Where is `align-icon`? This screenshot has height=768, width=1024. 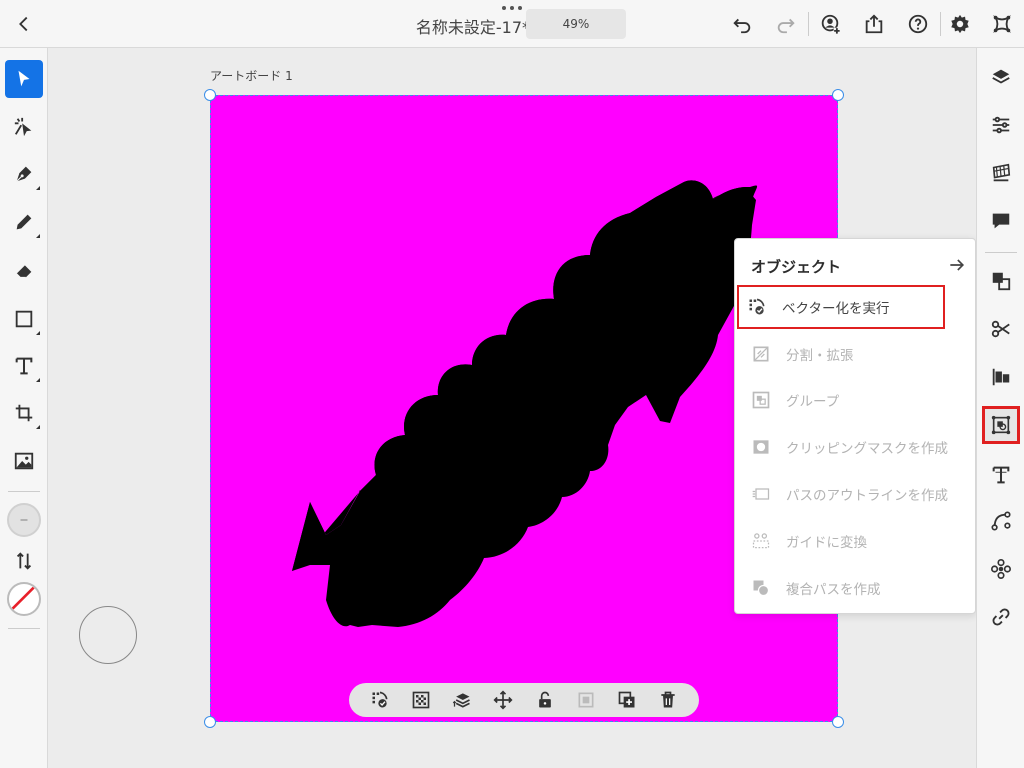 align-icon is located at coordinates (1001, 377).